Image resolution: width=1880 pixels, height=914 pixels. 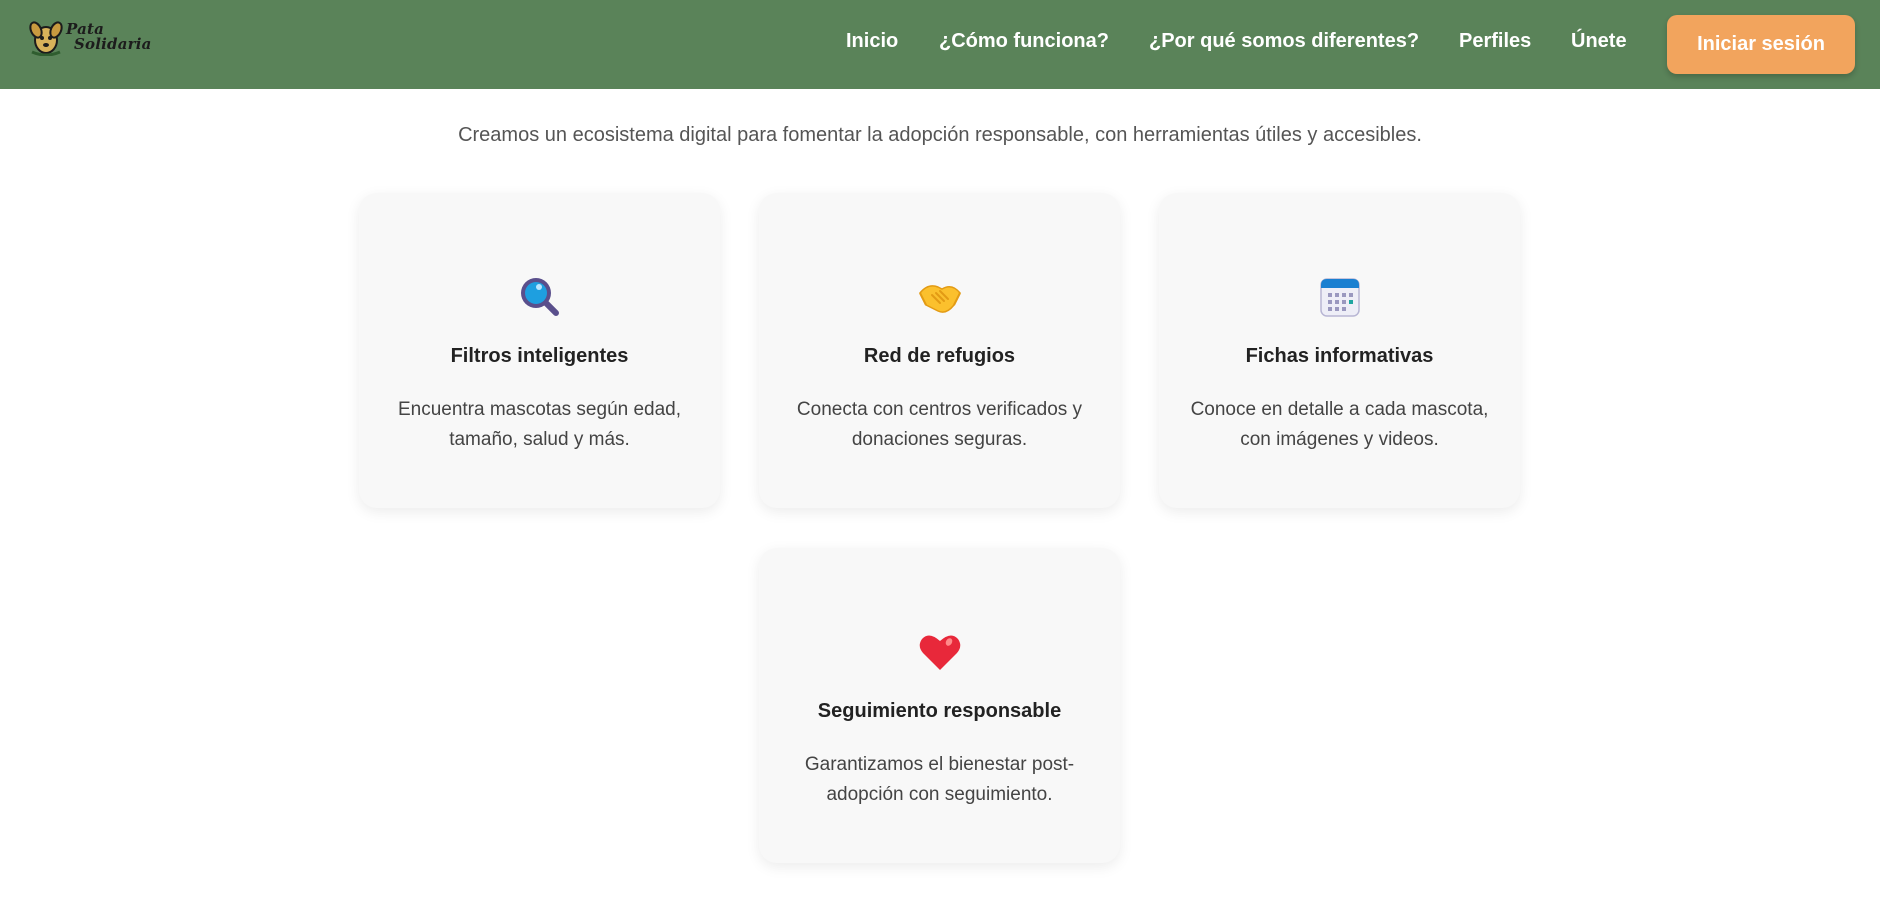 I want to click on calendar-icon, so click(x=1339, y=297).